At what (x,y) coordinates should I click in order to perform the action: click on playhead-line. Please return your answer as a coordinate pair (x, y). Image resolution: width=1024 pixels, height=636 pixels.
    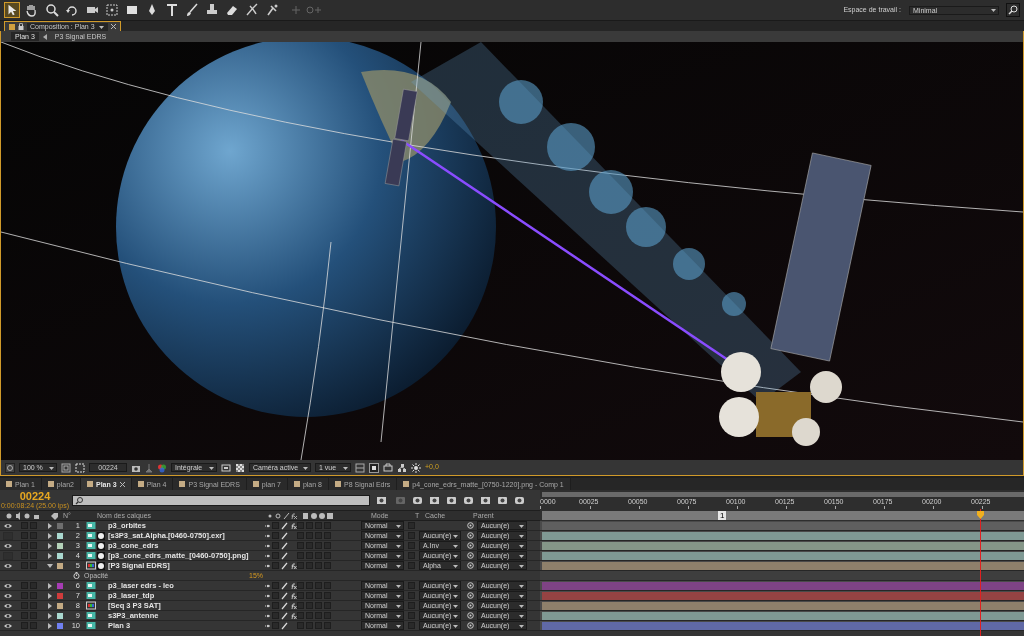
    Looking at the image, I should click on (980, 572).